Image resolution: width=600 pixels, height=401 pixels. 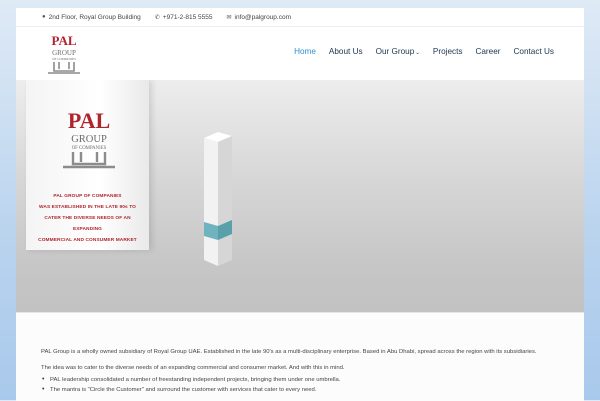 What do you see at coordinates (305, 51) in the screenshot?
I see `nav-home: Home` at bounding box center [305, 51].